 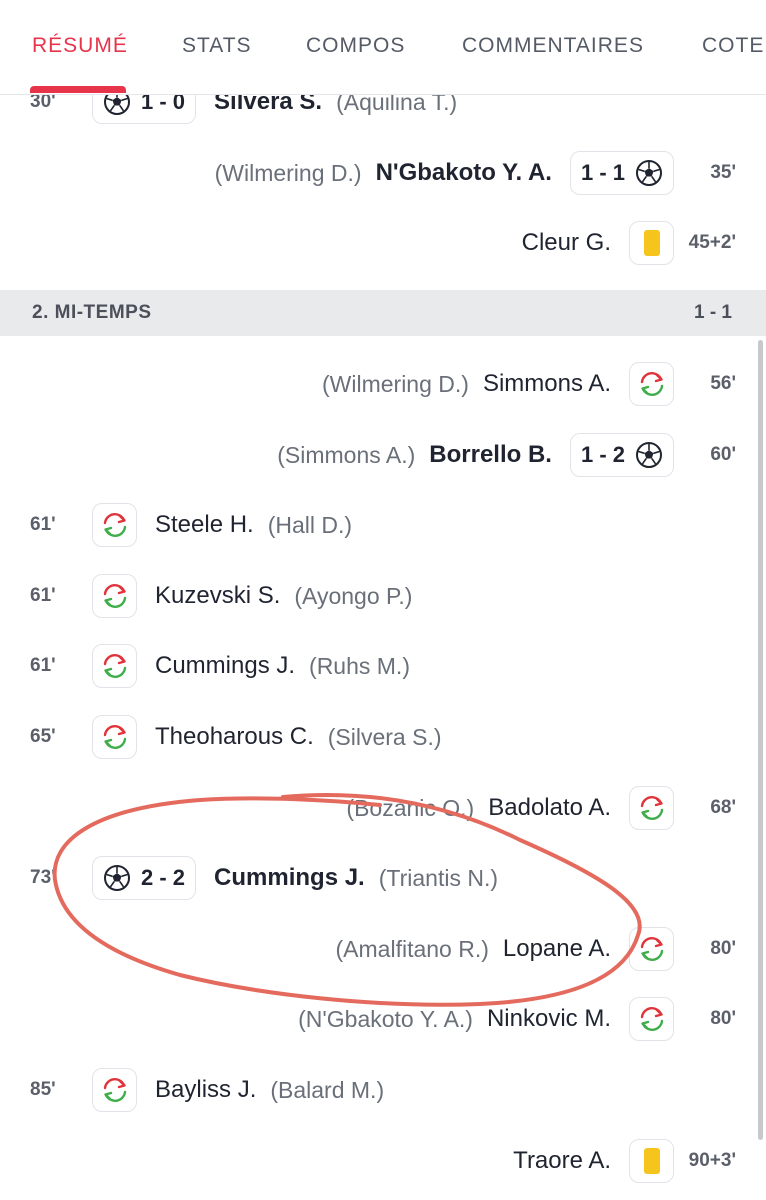 I want to click on event-minute: 73', so click(x=43, y=877).